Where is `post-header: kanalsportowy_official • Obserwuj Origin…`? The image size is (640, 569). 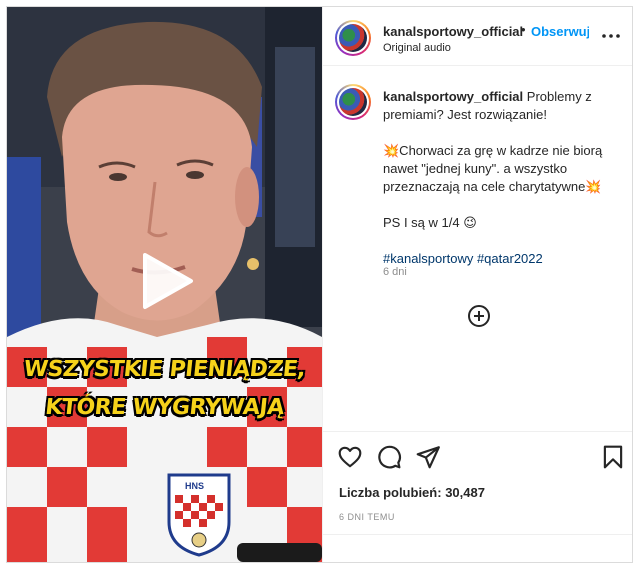 post-header: kanalsportowy_official • Obserwuj Origin… is located at coordinates (477, 36).